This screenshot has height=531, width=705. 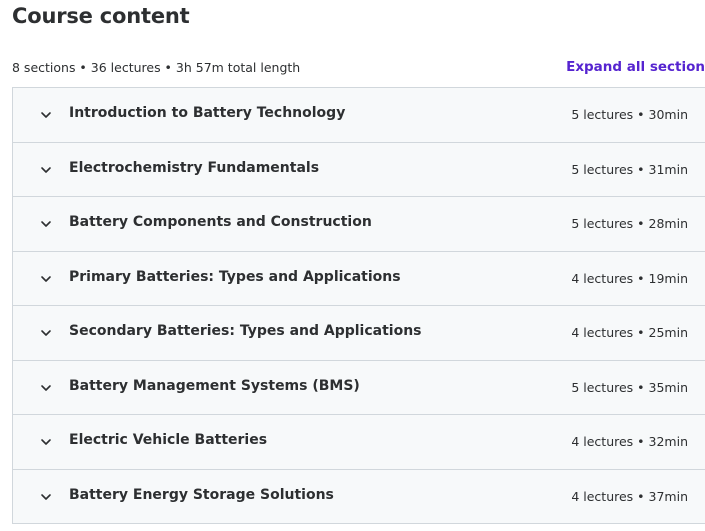 What do you see at coordinates (629, 223) in the screenshot?
I see `section-meta: 5 lectures • 28min` at bounding box center [629, 223].